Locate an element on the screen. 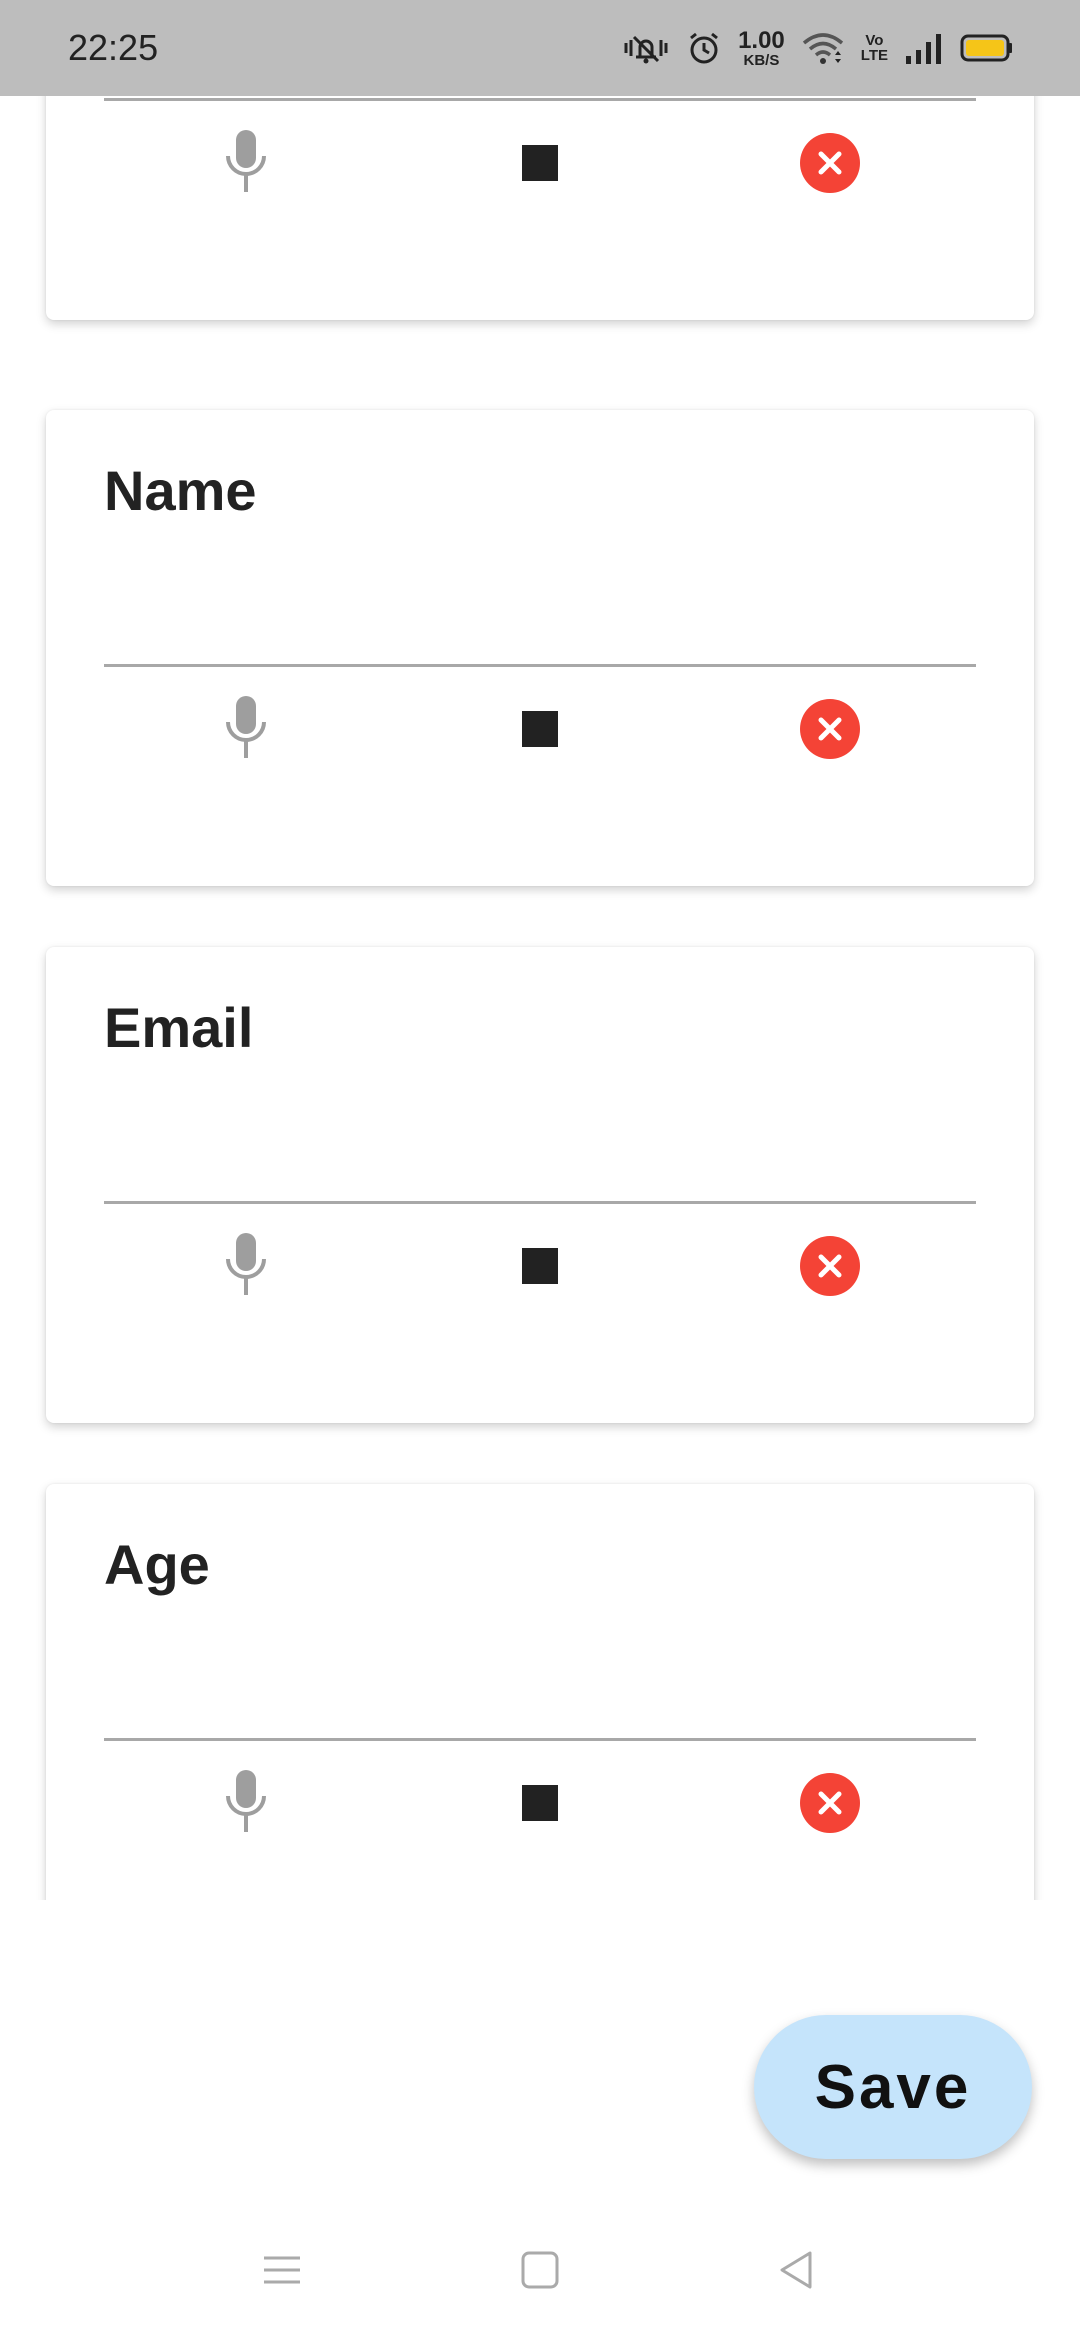  wifi-icon is located at coordinates (823, 48).